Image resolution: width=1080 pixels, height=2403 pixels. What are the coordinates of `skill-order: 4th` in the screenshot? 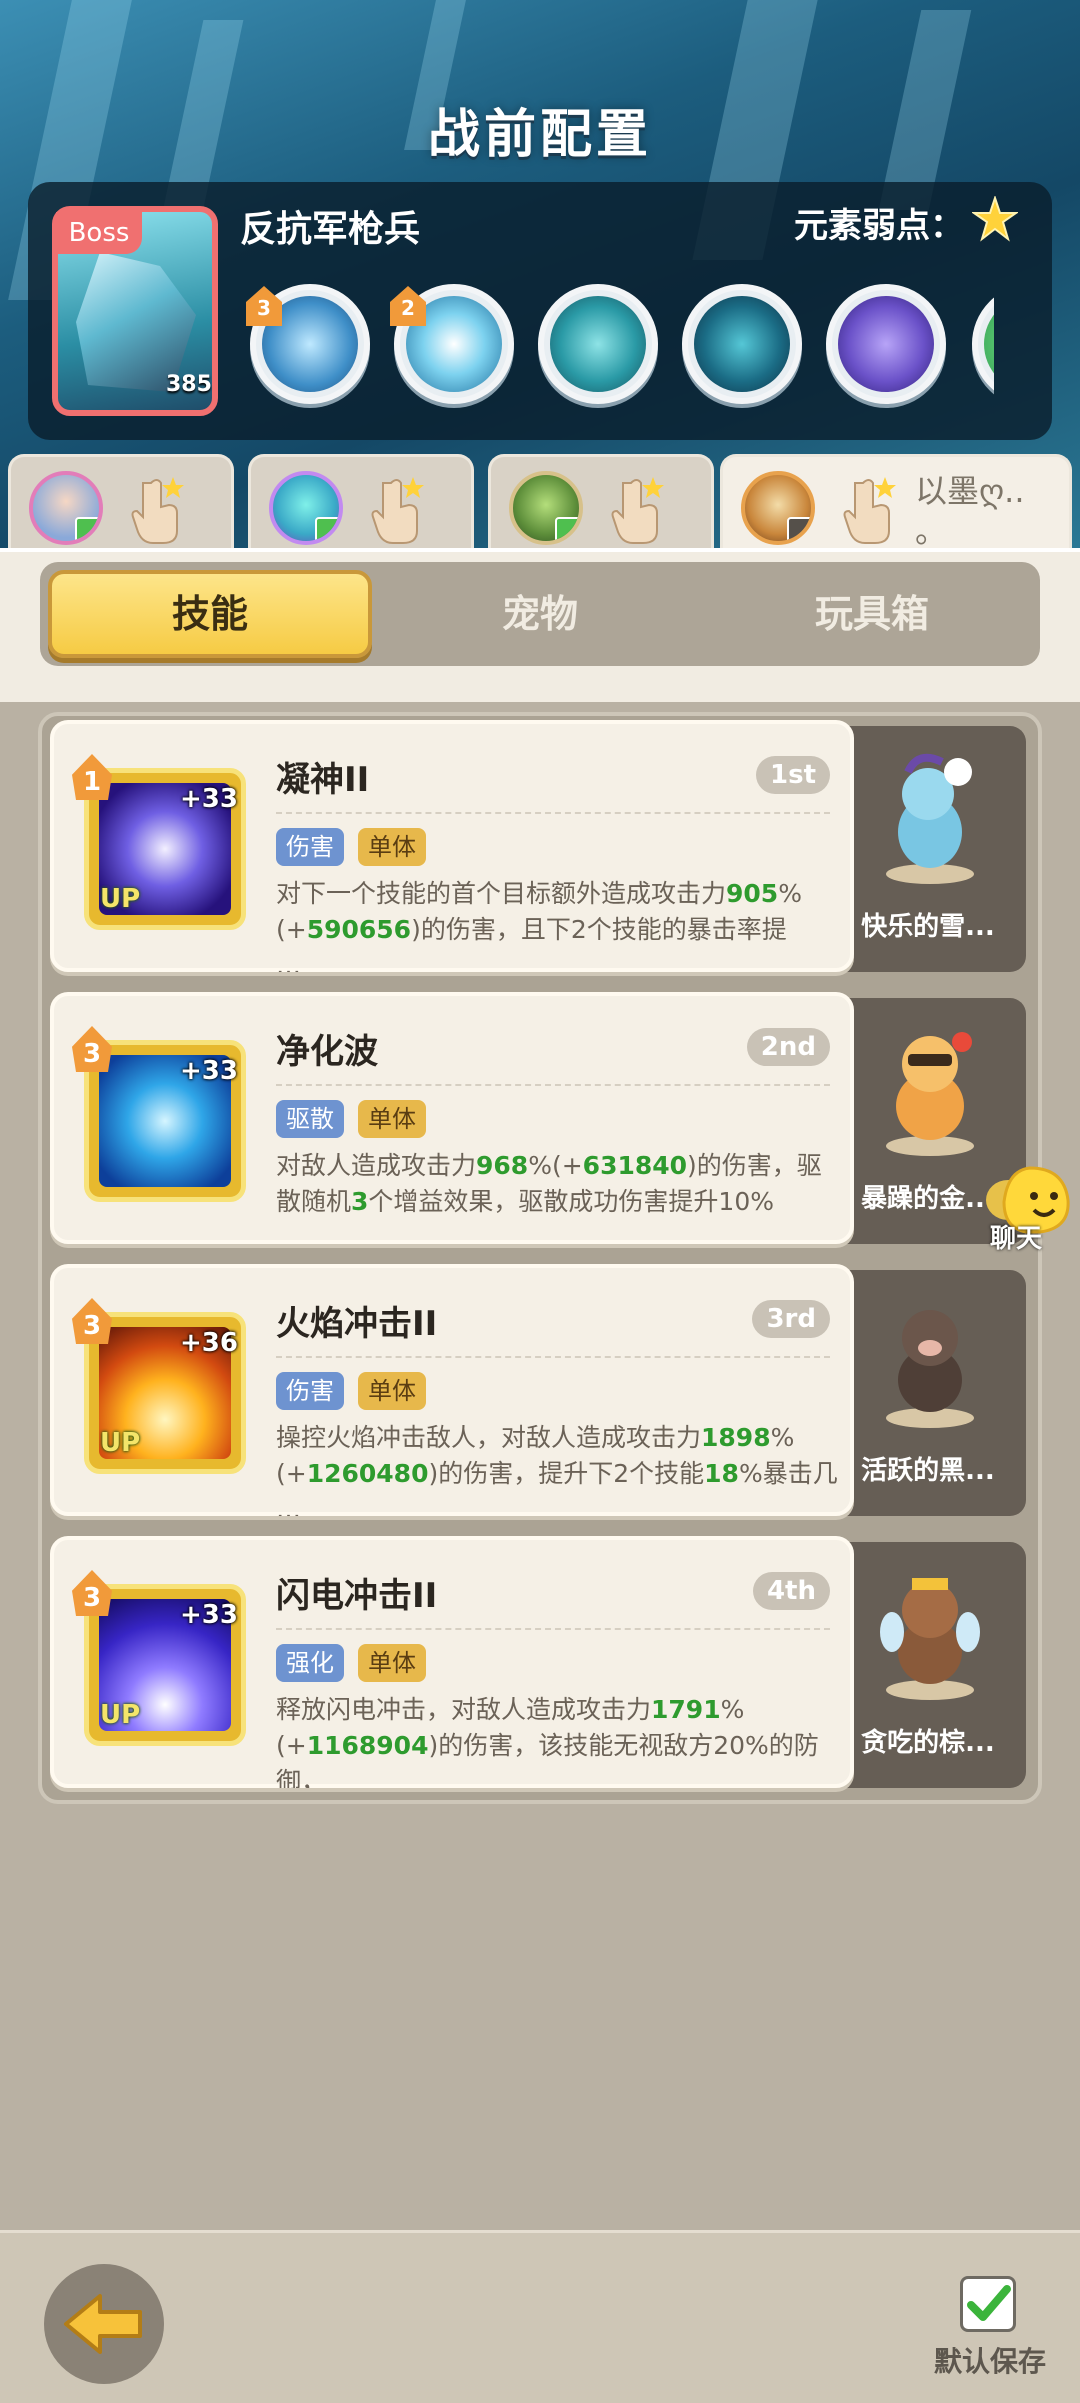 It's located at (791, 1591).